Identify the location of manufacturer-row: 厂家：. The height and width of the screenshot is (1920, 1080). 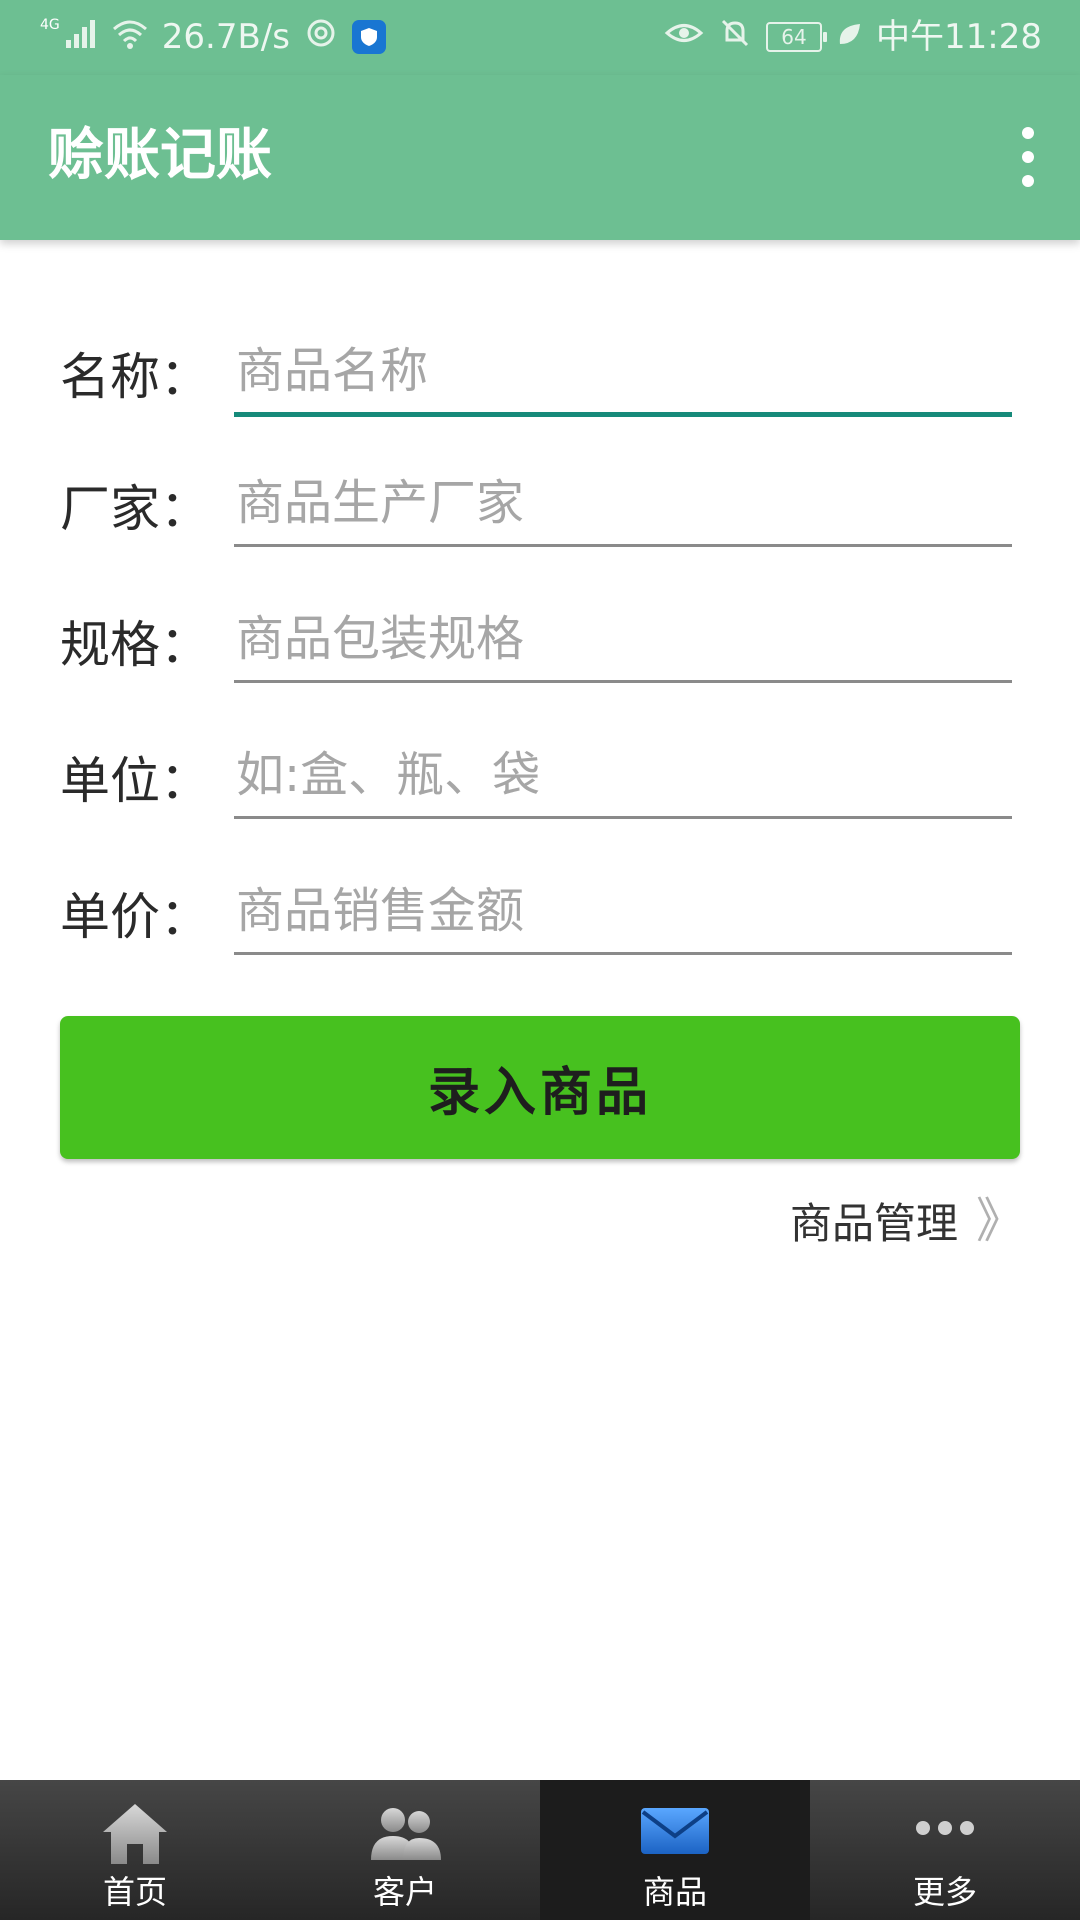
(536, 509).